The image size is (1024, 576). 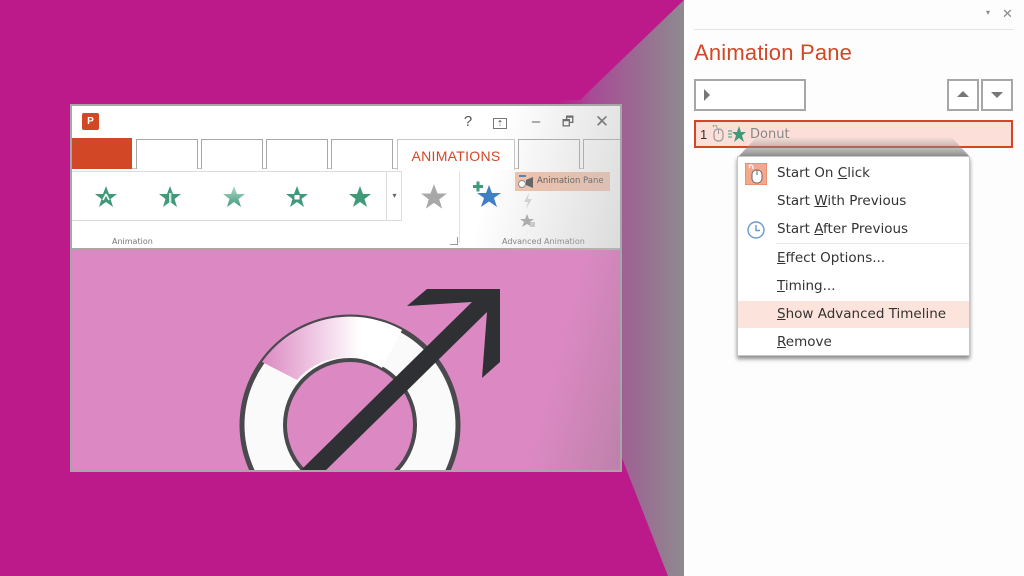 I want to click on menu-accelerator: W, so click(x=821, y=201).